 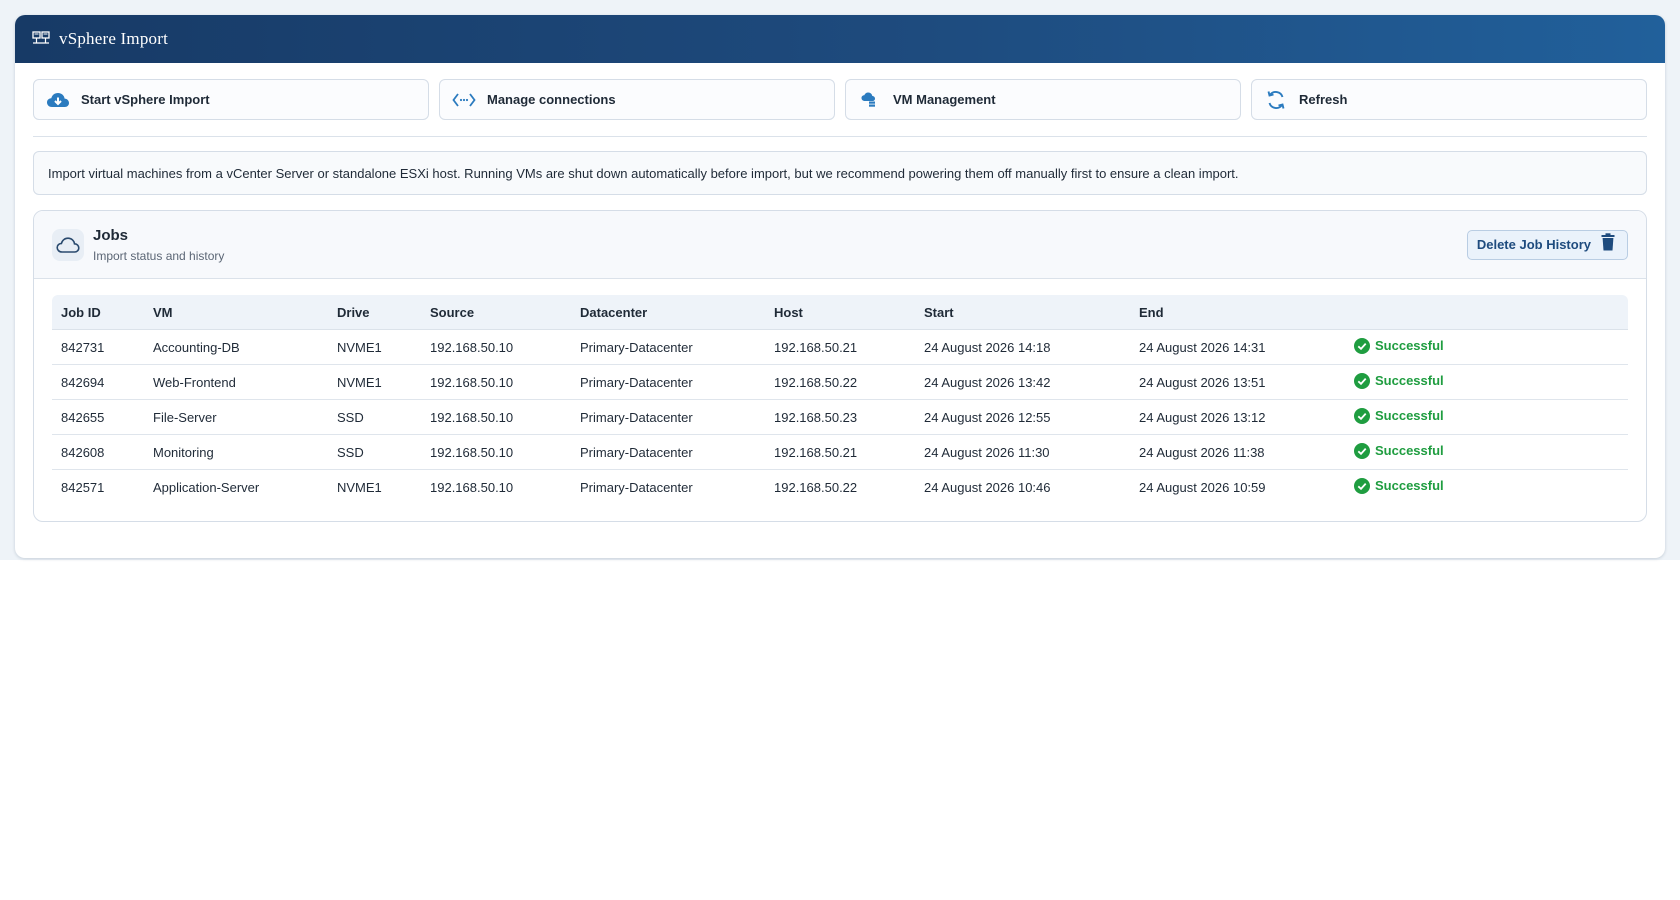 What do you see at coordinates (41, 39) in the screenshot?
I see `server-network-icon` at bounding box center [41, 39].